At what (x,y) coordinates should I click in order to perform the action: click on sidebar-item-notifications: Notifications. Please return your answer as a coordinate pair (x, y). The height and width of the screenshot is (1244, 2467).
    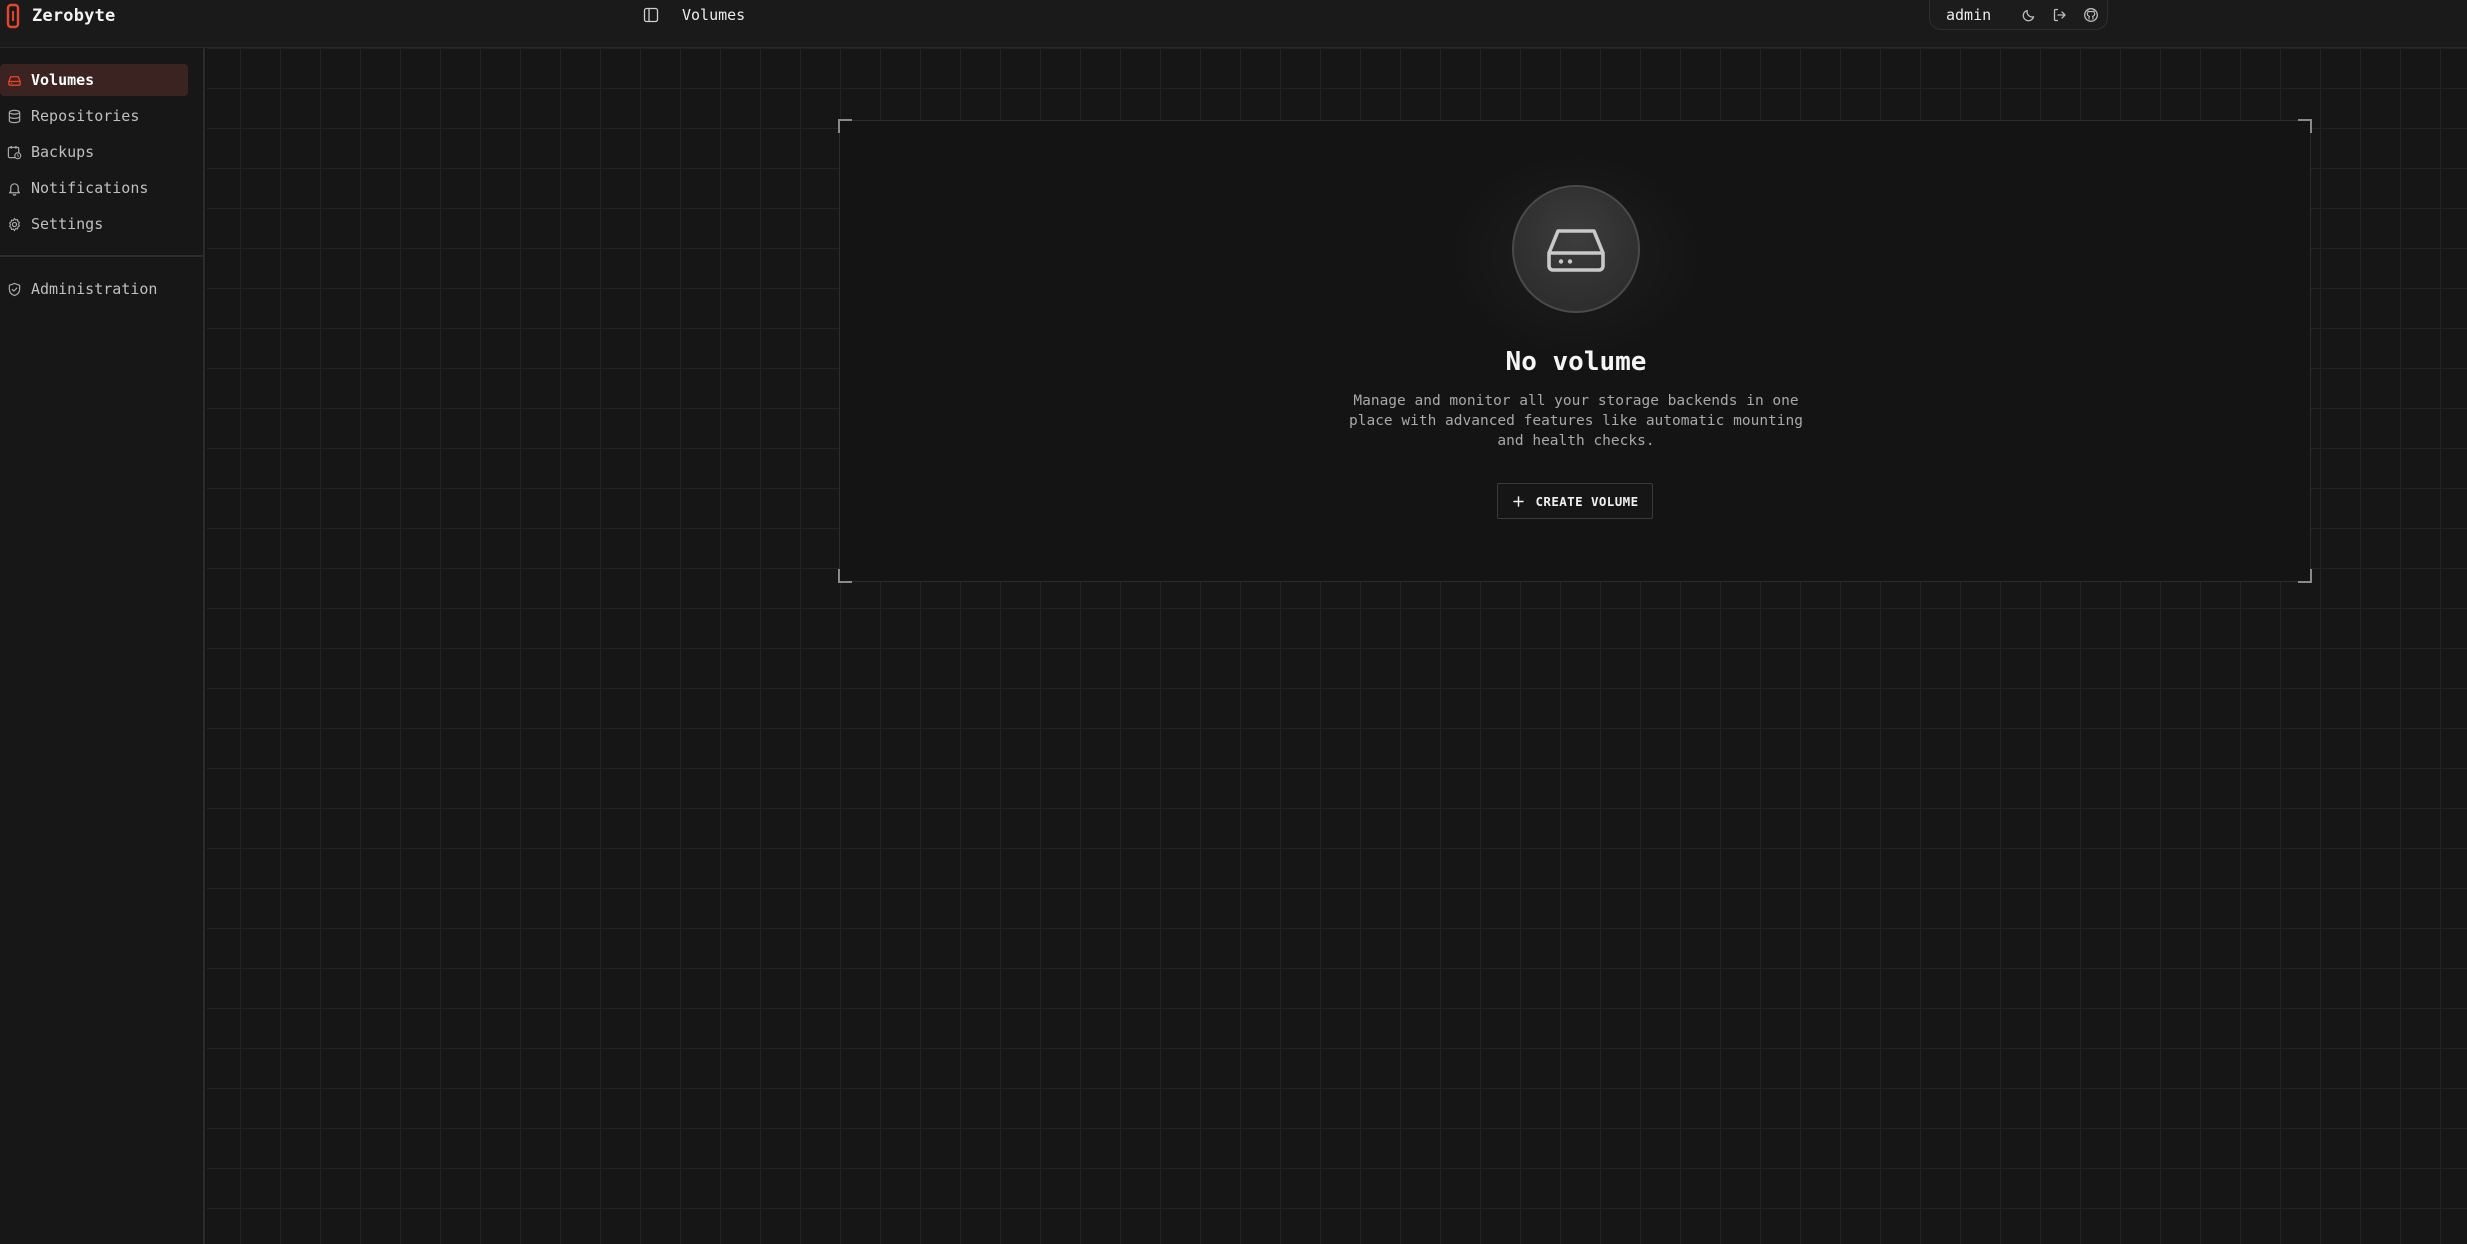
    Looking at the image, I should click on (94, 188).